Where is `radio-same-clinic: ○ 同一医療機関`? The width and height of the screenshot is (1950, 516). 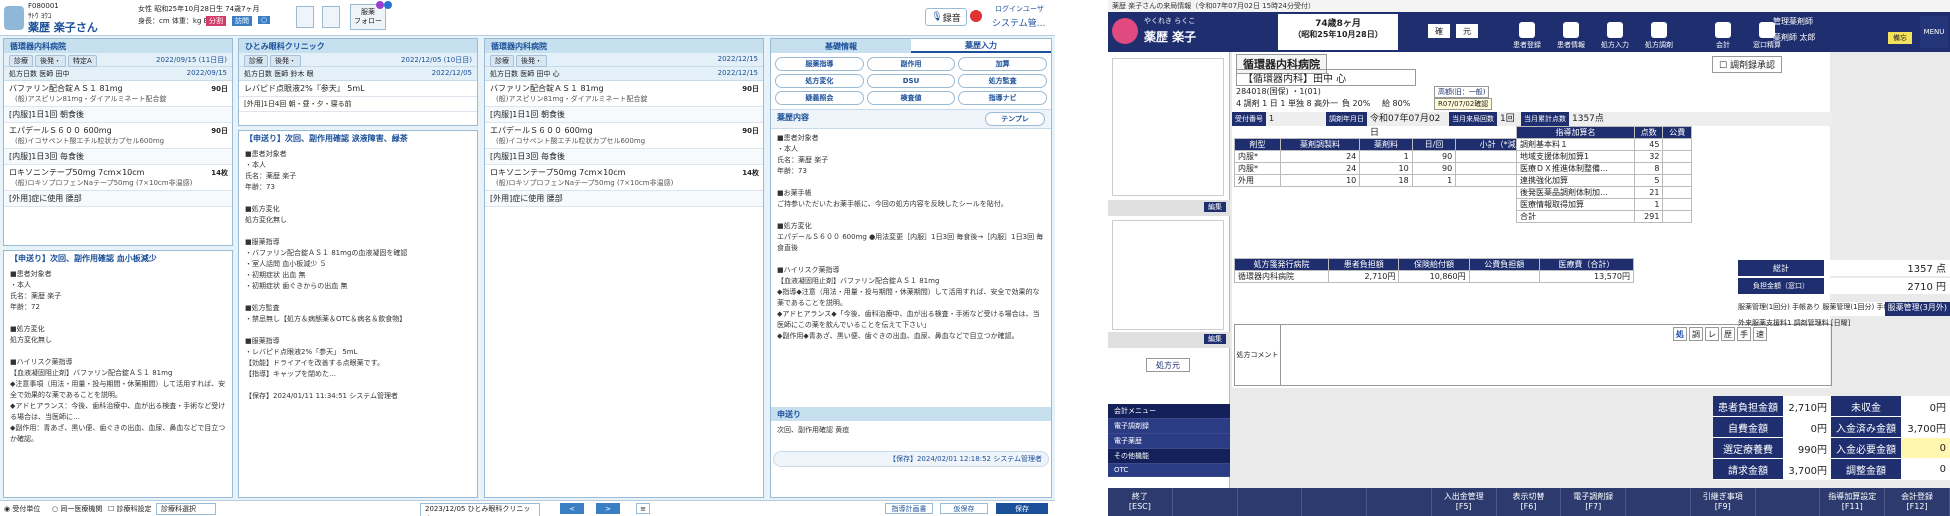 radio-same-clinic: ○ 同一医療機関 is located at coordinates (77, 509).